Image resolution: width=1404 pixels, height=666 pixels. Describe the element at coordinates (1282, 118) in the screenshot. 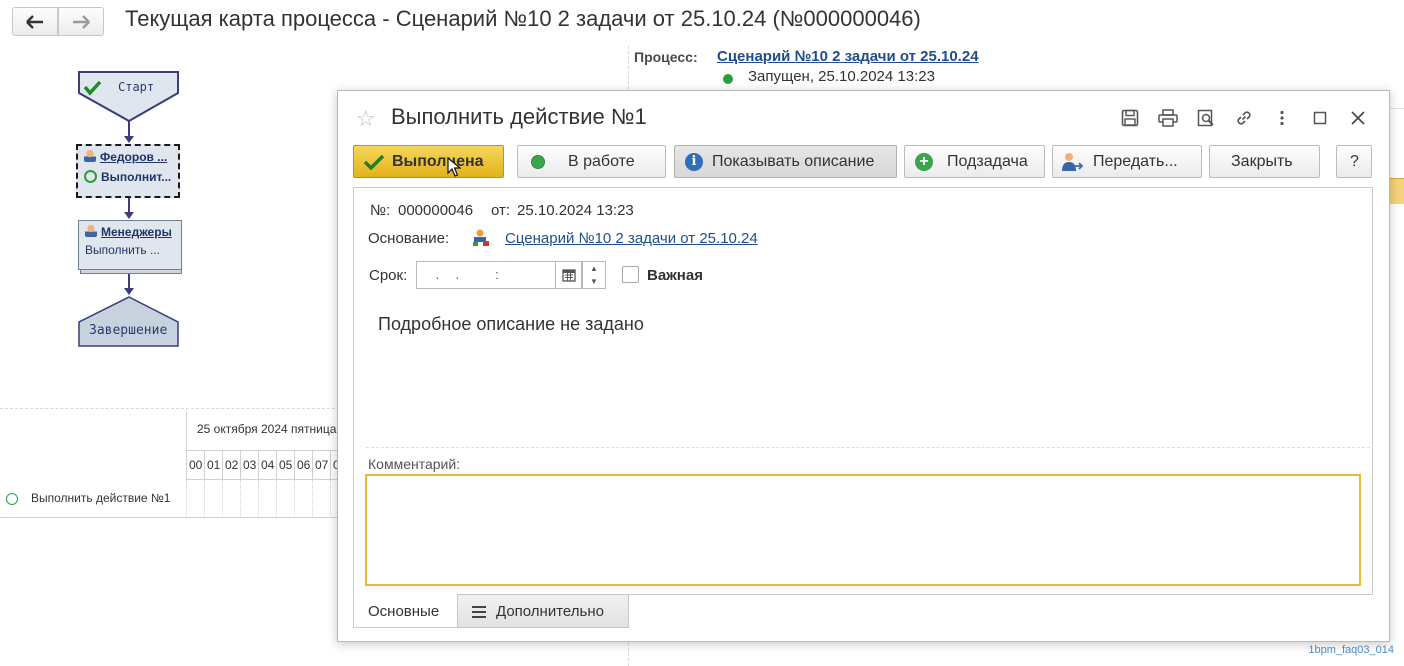

I see `more-icon` at that location.